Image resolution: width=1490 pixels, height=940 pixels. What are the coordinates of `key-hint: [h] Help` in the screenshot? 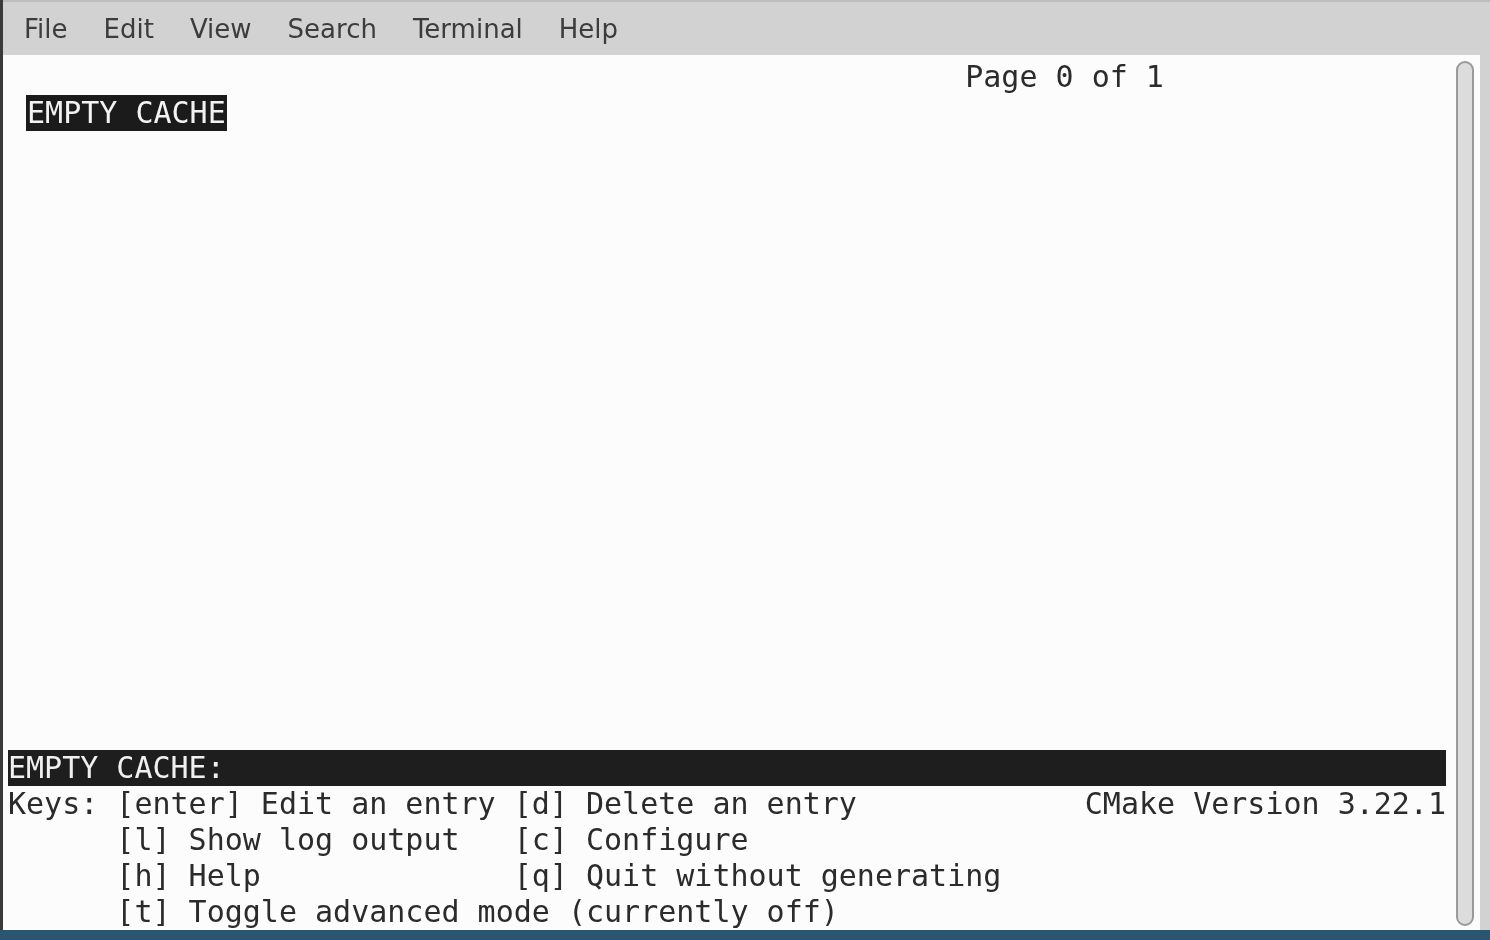 It's located at (189, 876).